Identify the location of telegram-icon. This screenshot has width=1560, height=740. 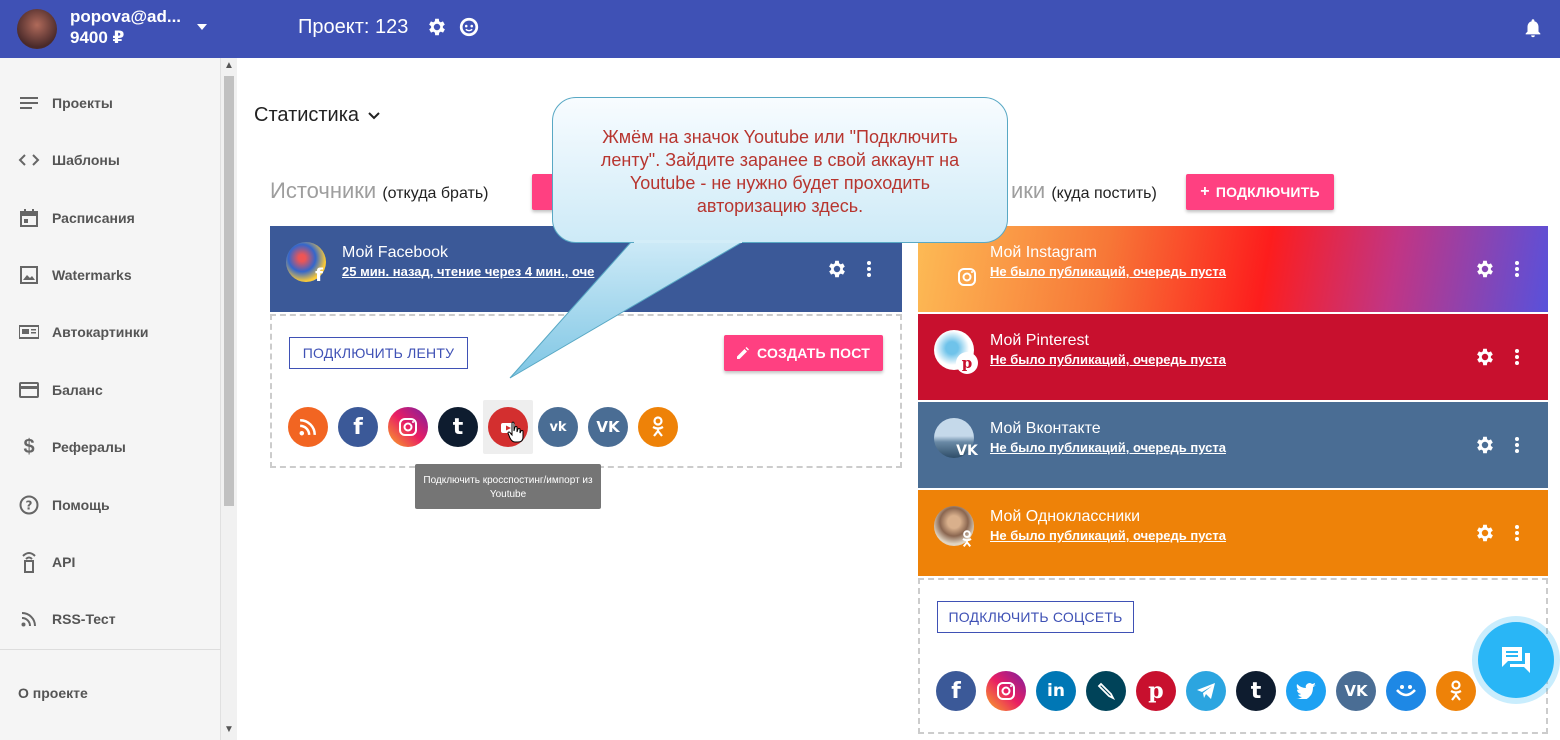
(1206, 691).